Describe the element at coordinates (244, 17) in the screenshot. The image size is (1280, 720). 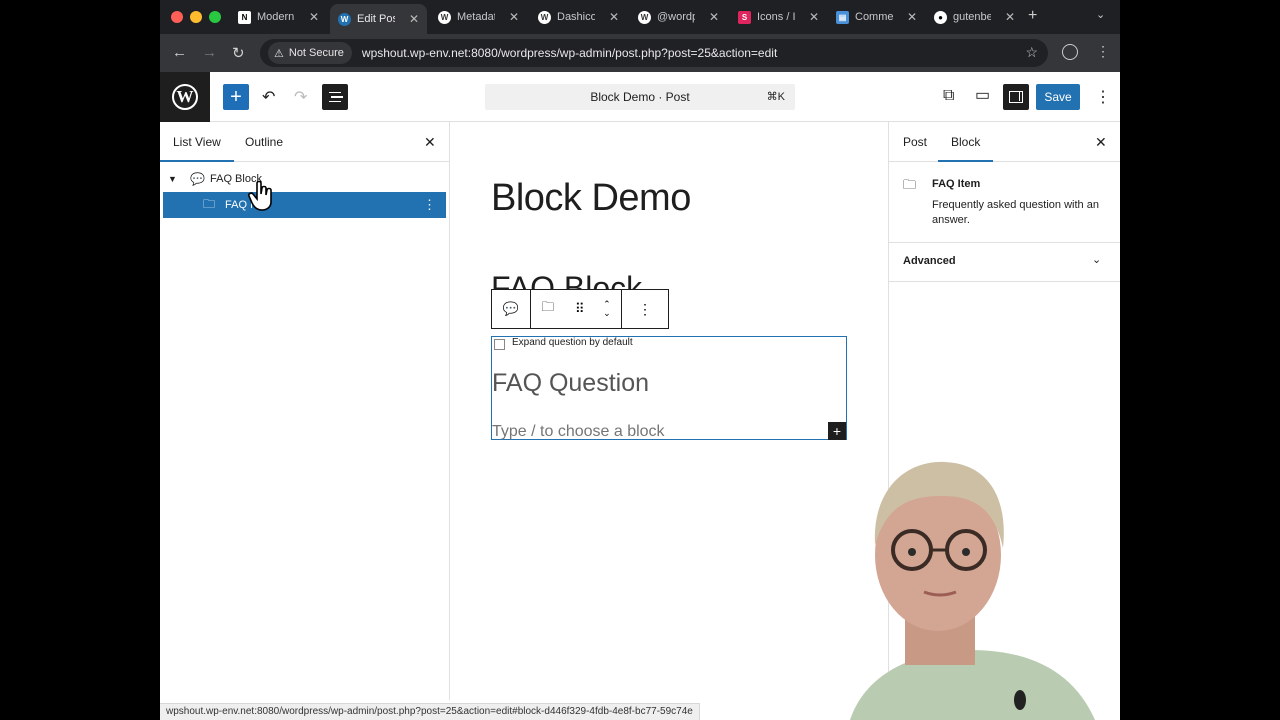
I see `notion-icon: N` at that location.